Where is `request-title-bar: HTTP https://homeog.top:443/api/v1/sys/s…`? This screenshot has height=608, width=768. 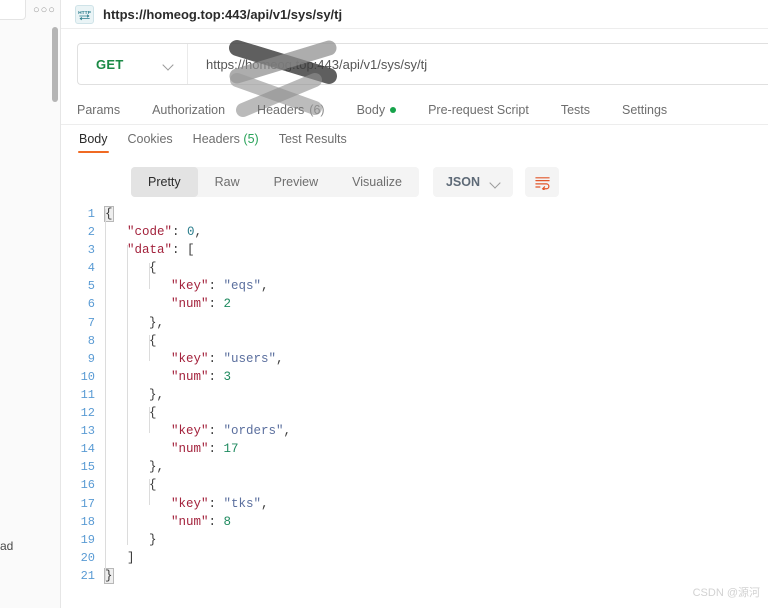 request-title-bar: HTTP https://homeog.top:443/api/v1/sys/s… is located at coordinates (414, 14).